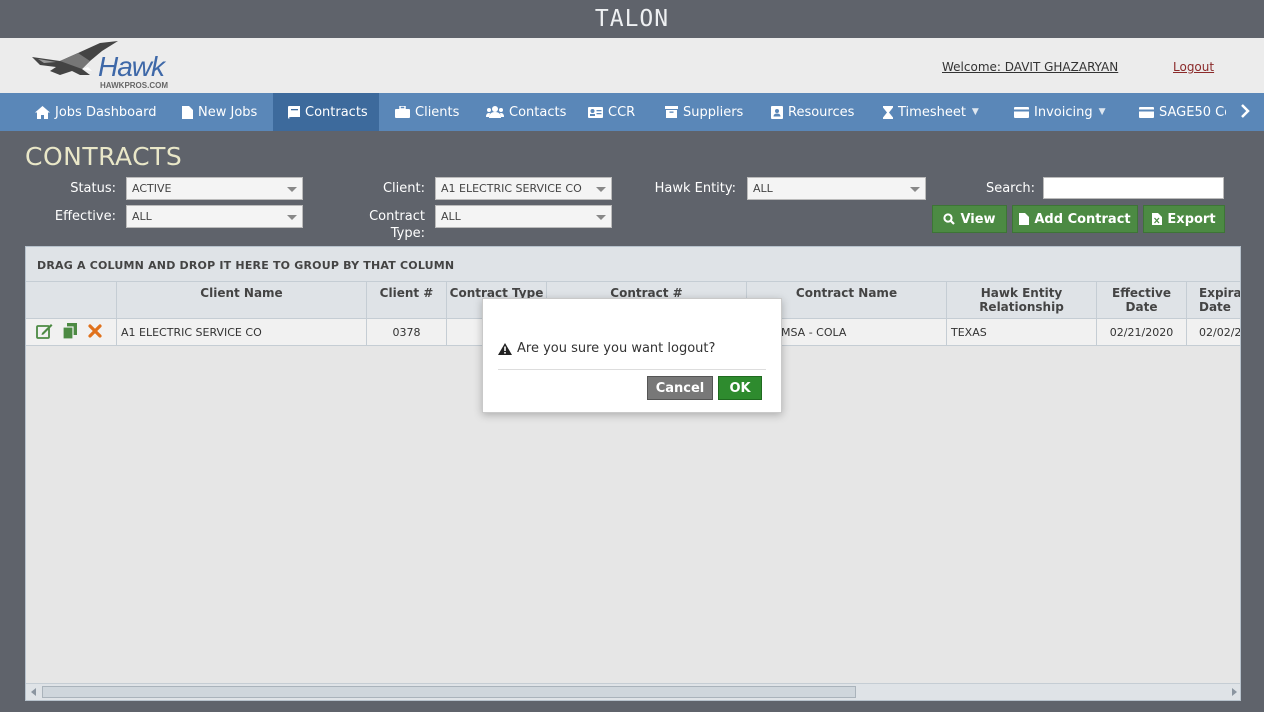  I want to click on horizontal-scrollbar, so click(633, 691).